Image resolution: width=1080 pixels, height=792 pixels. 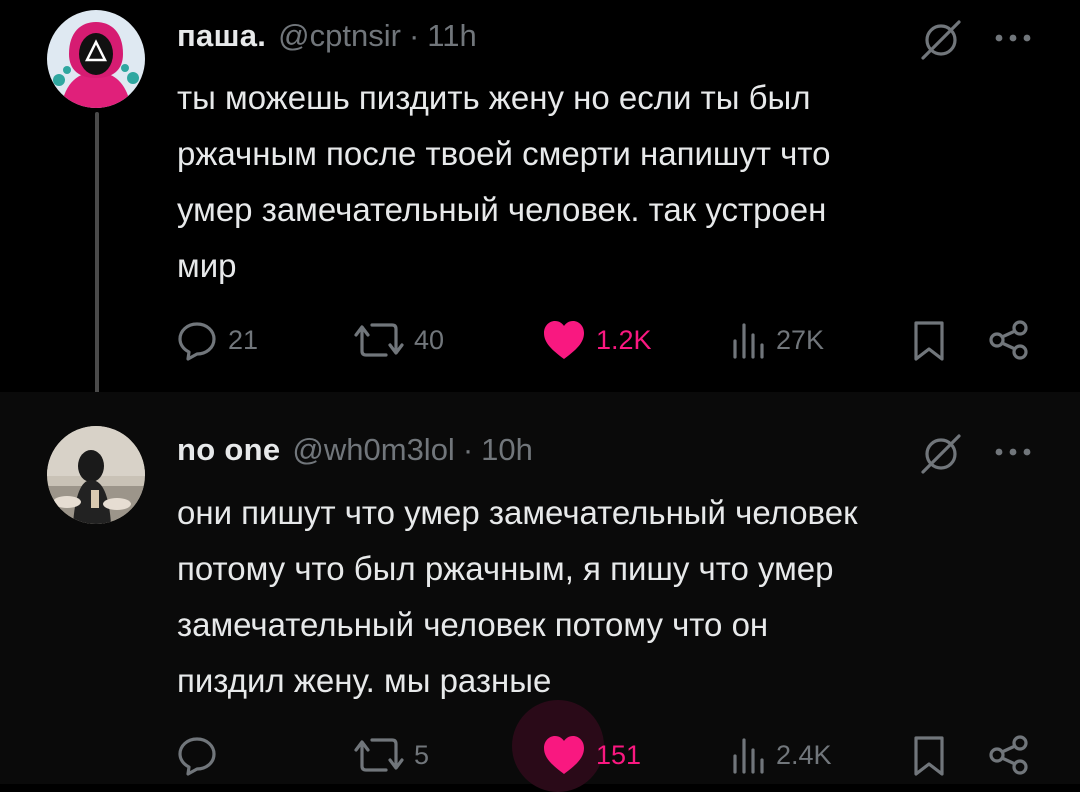 What do you see at coordinates (97, 261) in the screenshot?
I see `thread-line` at bounding box center [97, 261].